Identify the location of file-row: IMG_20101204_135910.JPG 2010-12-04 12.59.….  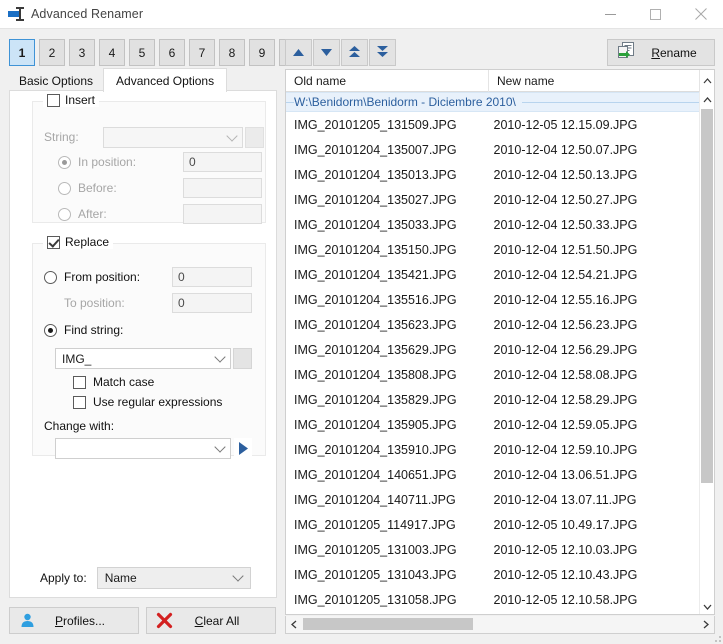
(492, 449).